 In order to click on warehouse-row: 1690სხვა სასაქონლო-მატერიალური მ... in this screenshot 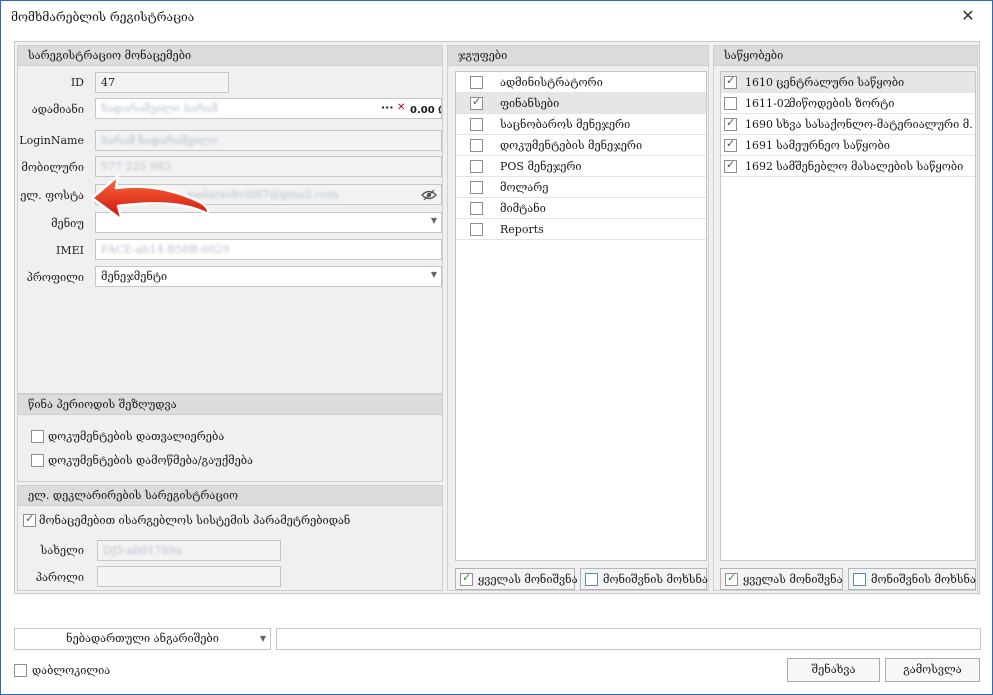, I will do `click(848, 124)`.